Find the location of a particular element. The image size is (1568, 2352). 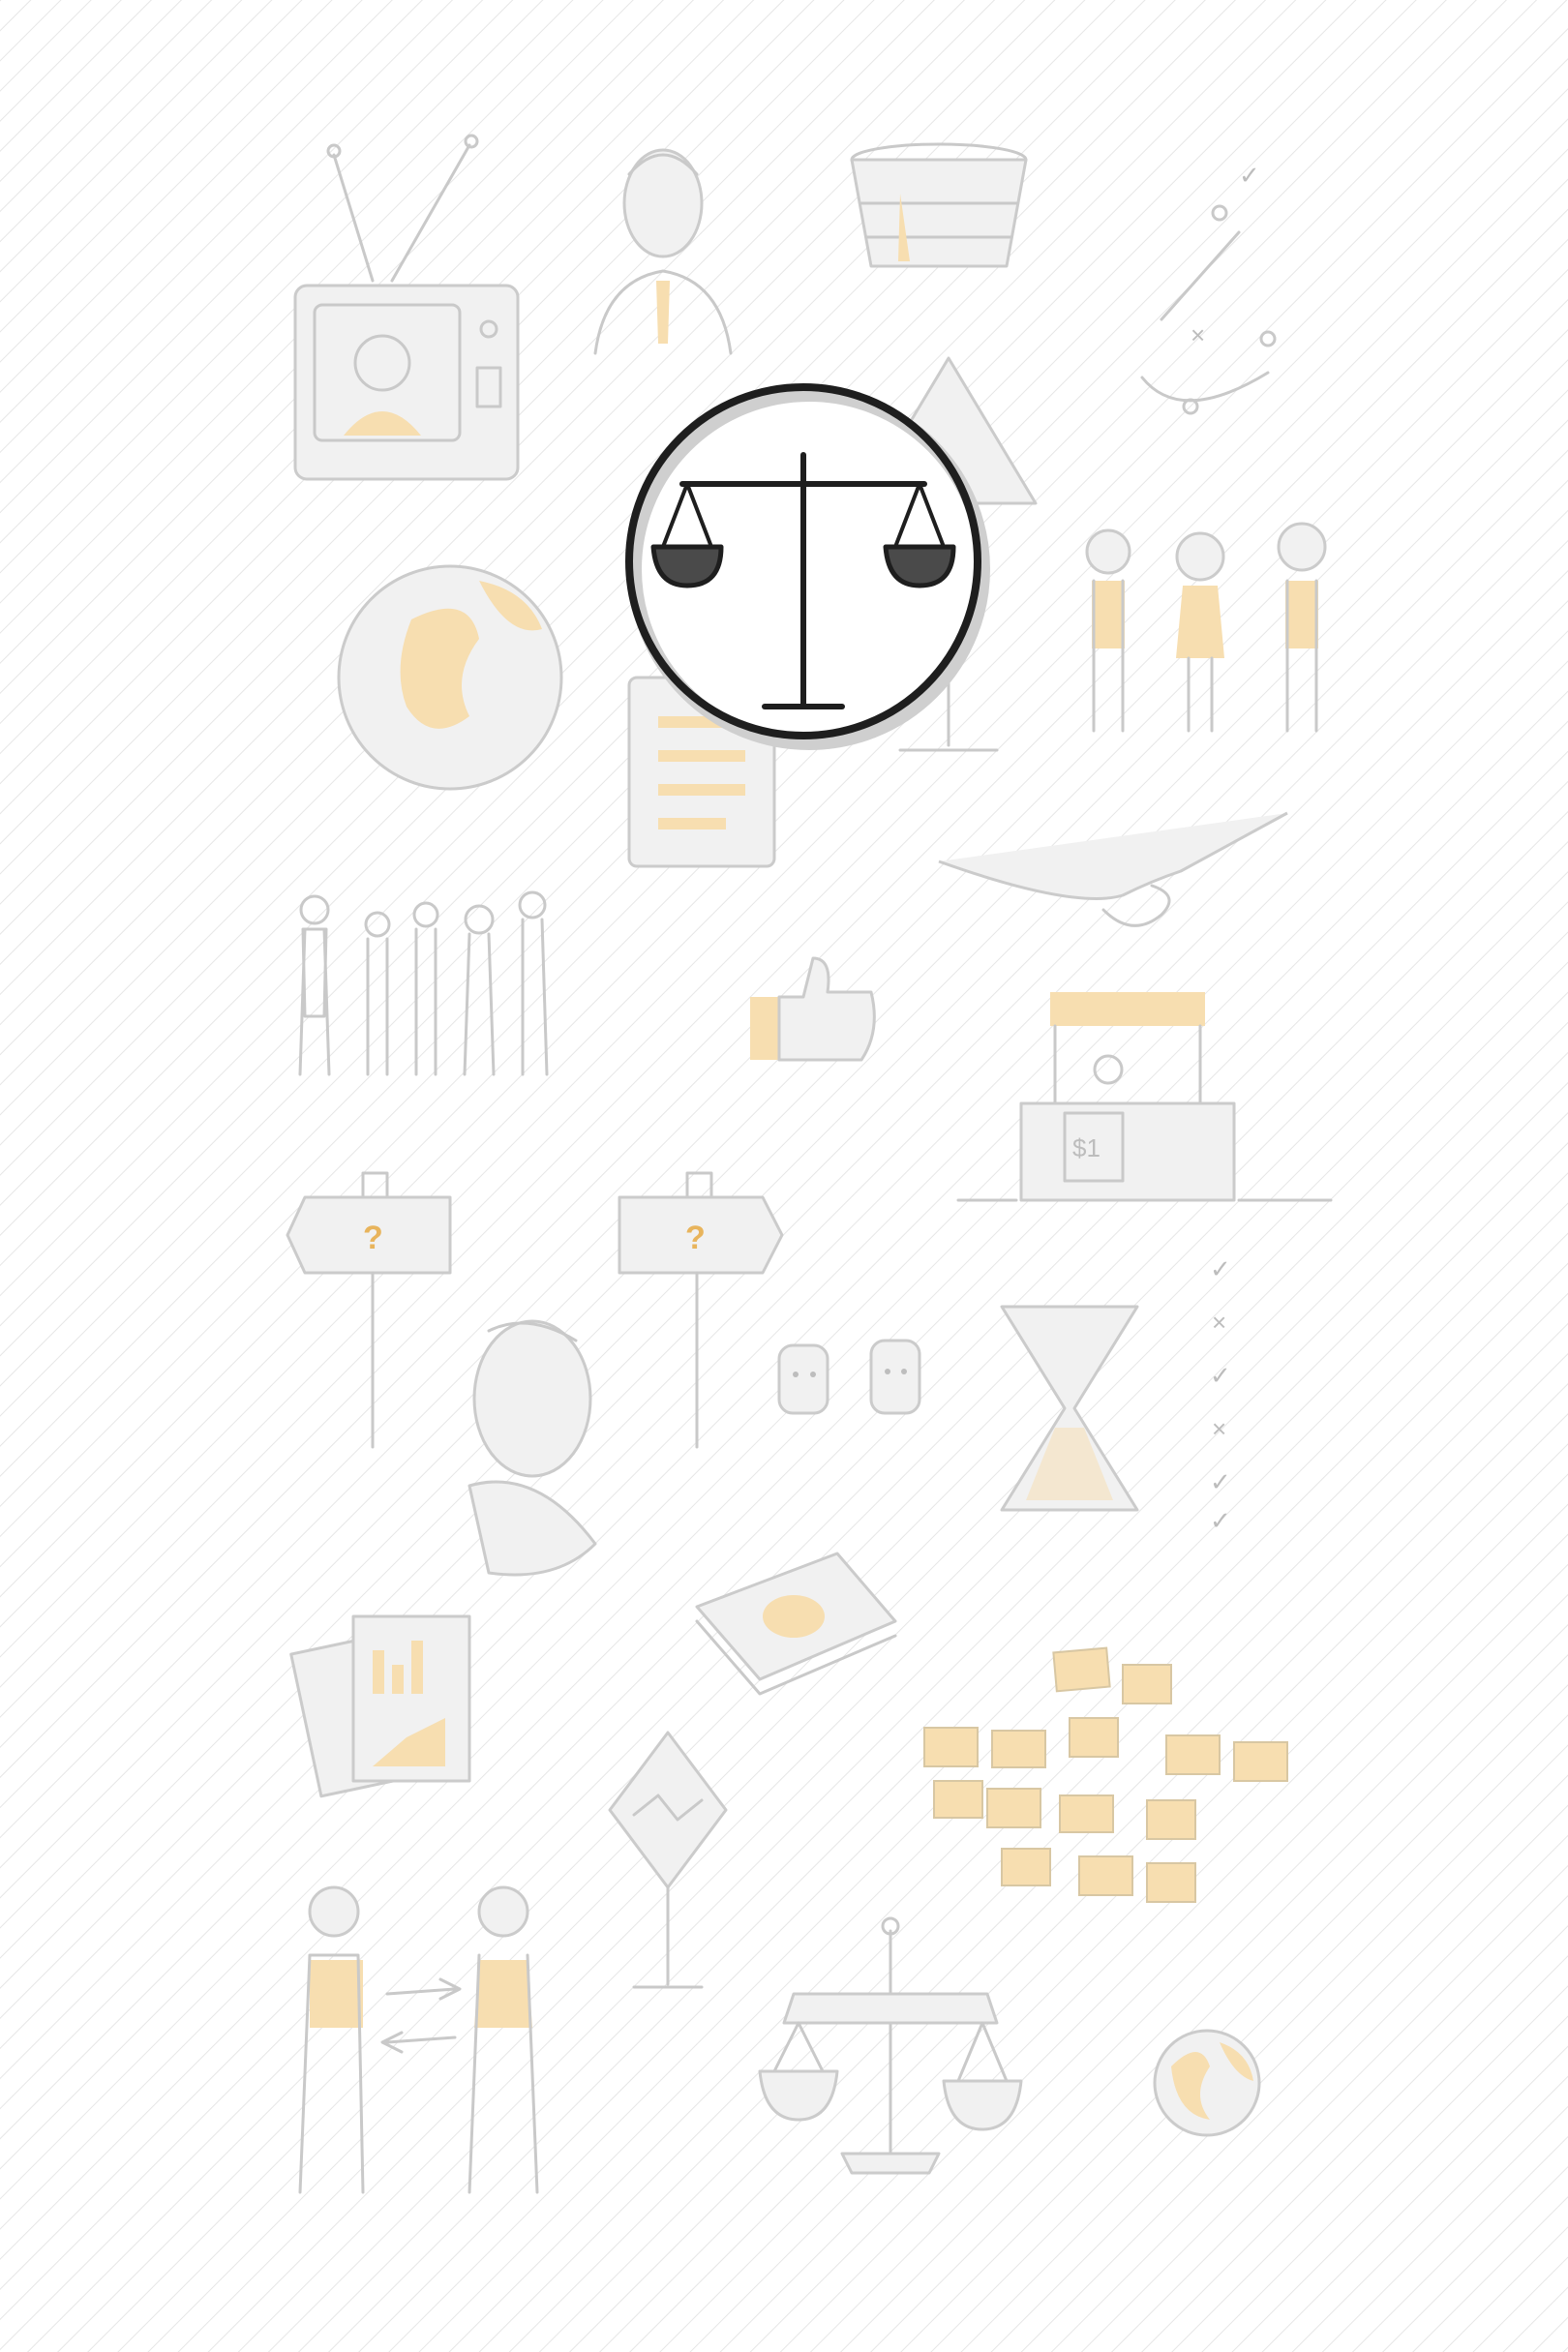

money-stack-icon is located at coordinates (796, 1622).